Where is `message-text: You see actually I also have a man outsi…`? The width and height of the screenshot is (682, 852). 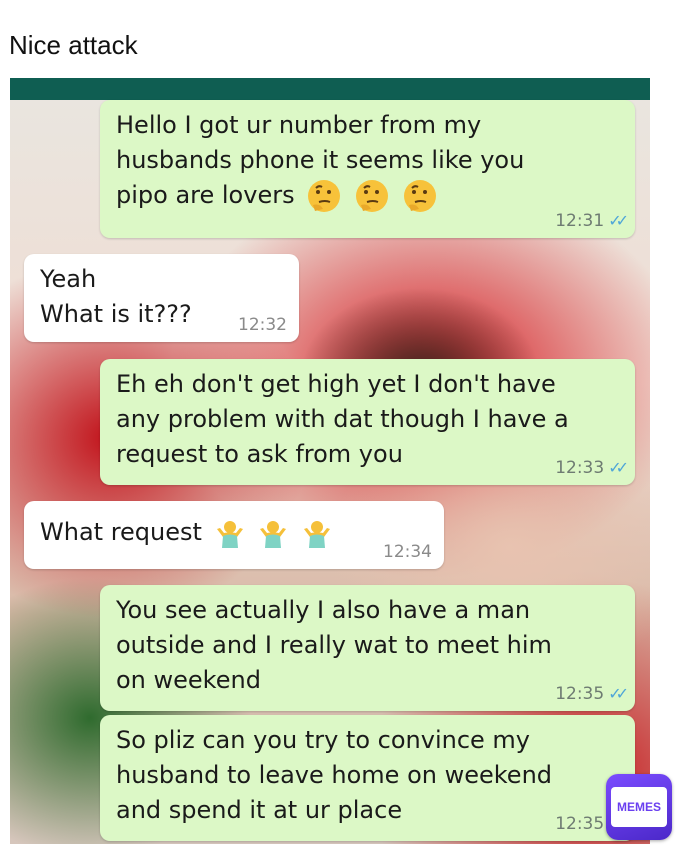
message-text: You see actually I also have a man outsi… is located at coordinates (334, 645).